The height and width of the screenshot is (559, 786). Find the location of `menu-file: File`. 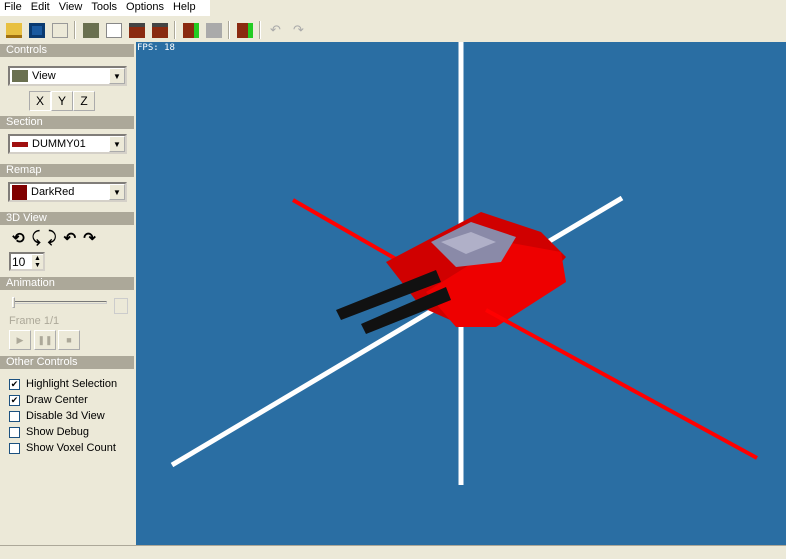

menu-file: File is located at coordinates (13, 8).